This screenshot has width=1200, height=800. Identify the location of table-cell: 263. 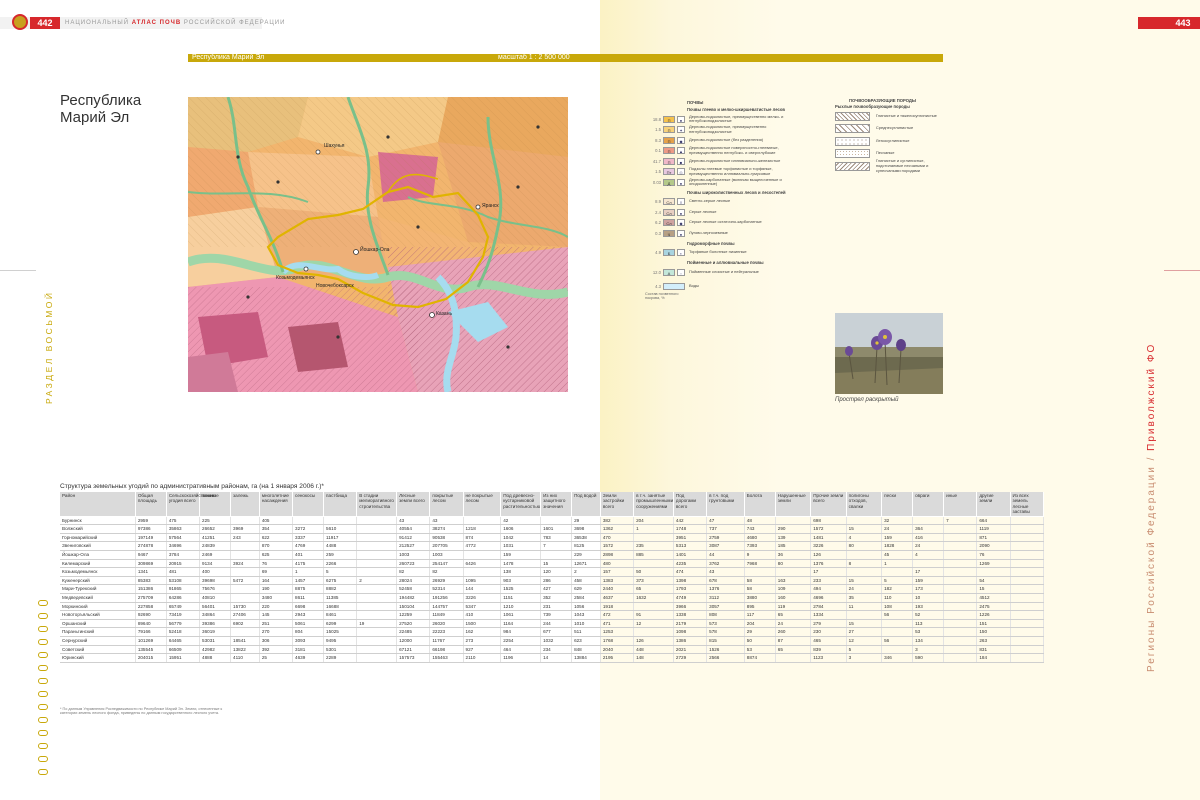
(993, 641).